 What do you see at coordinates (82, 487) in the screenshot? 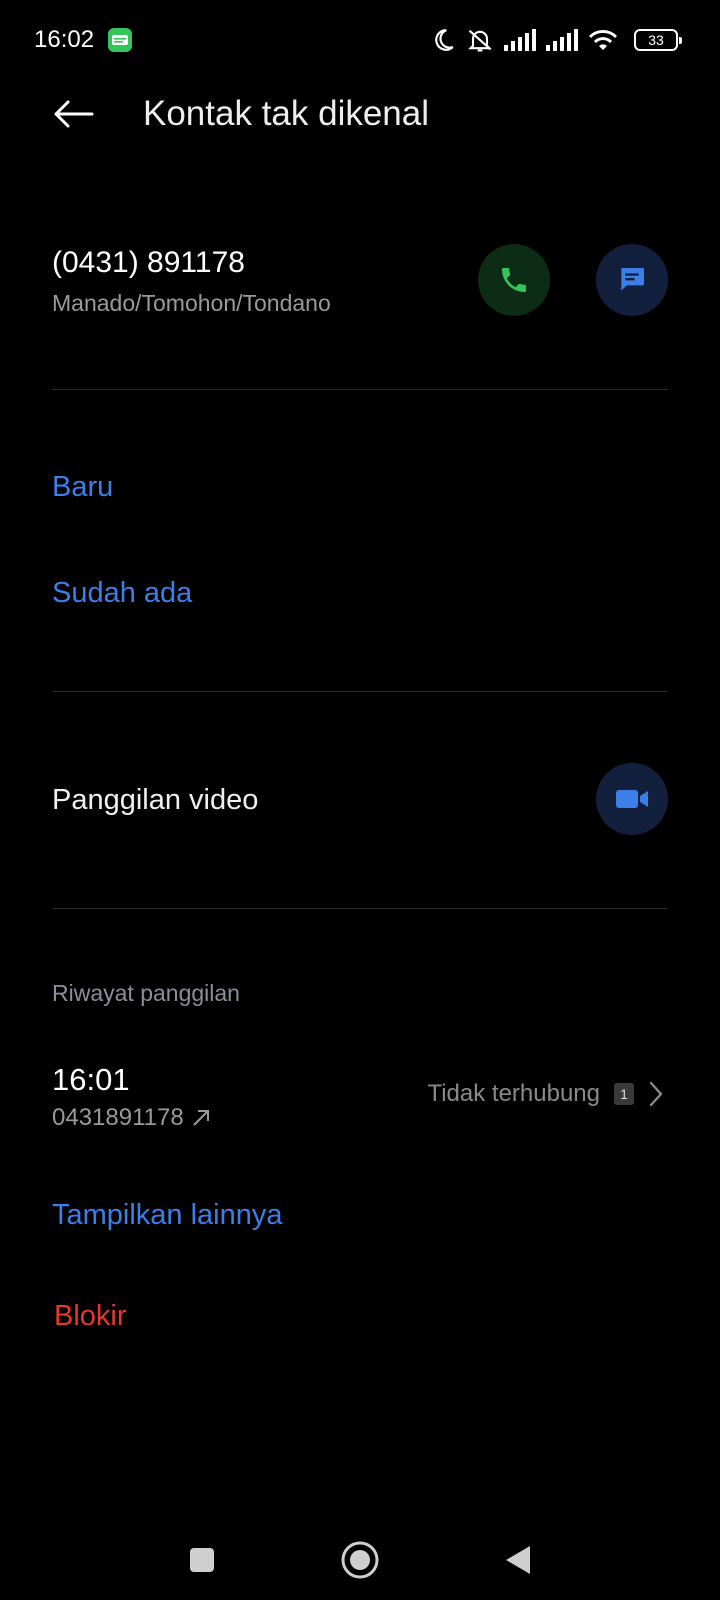
I see `new-contact-button: Baru` at bounding box center [82, 487].